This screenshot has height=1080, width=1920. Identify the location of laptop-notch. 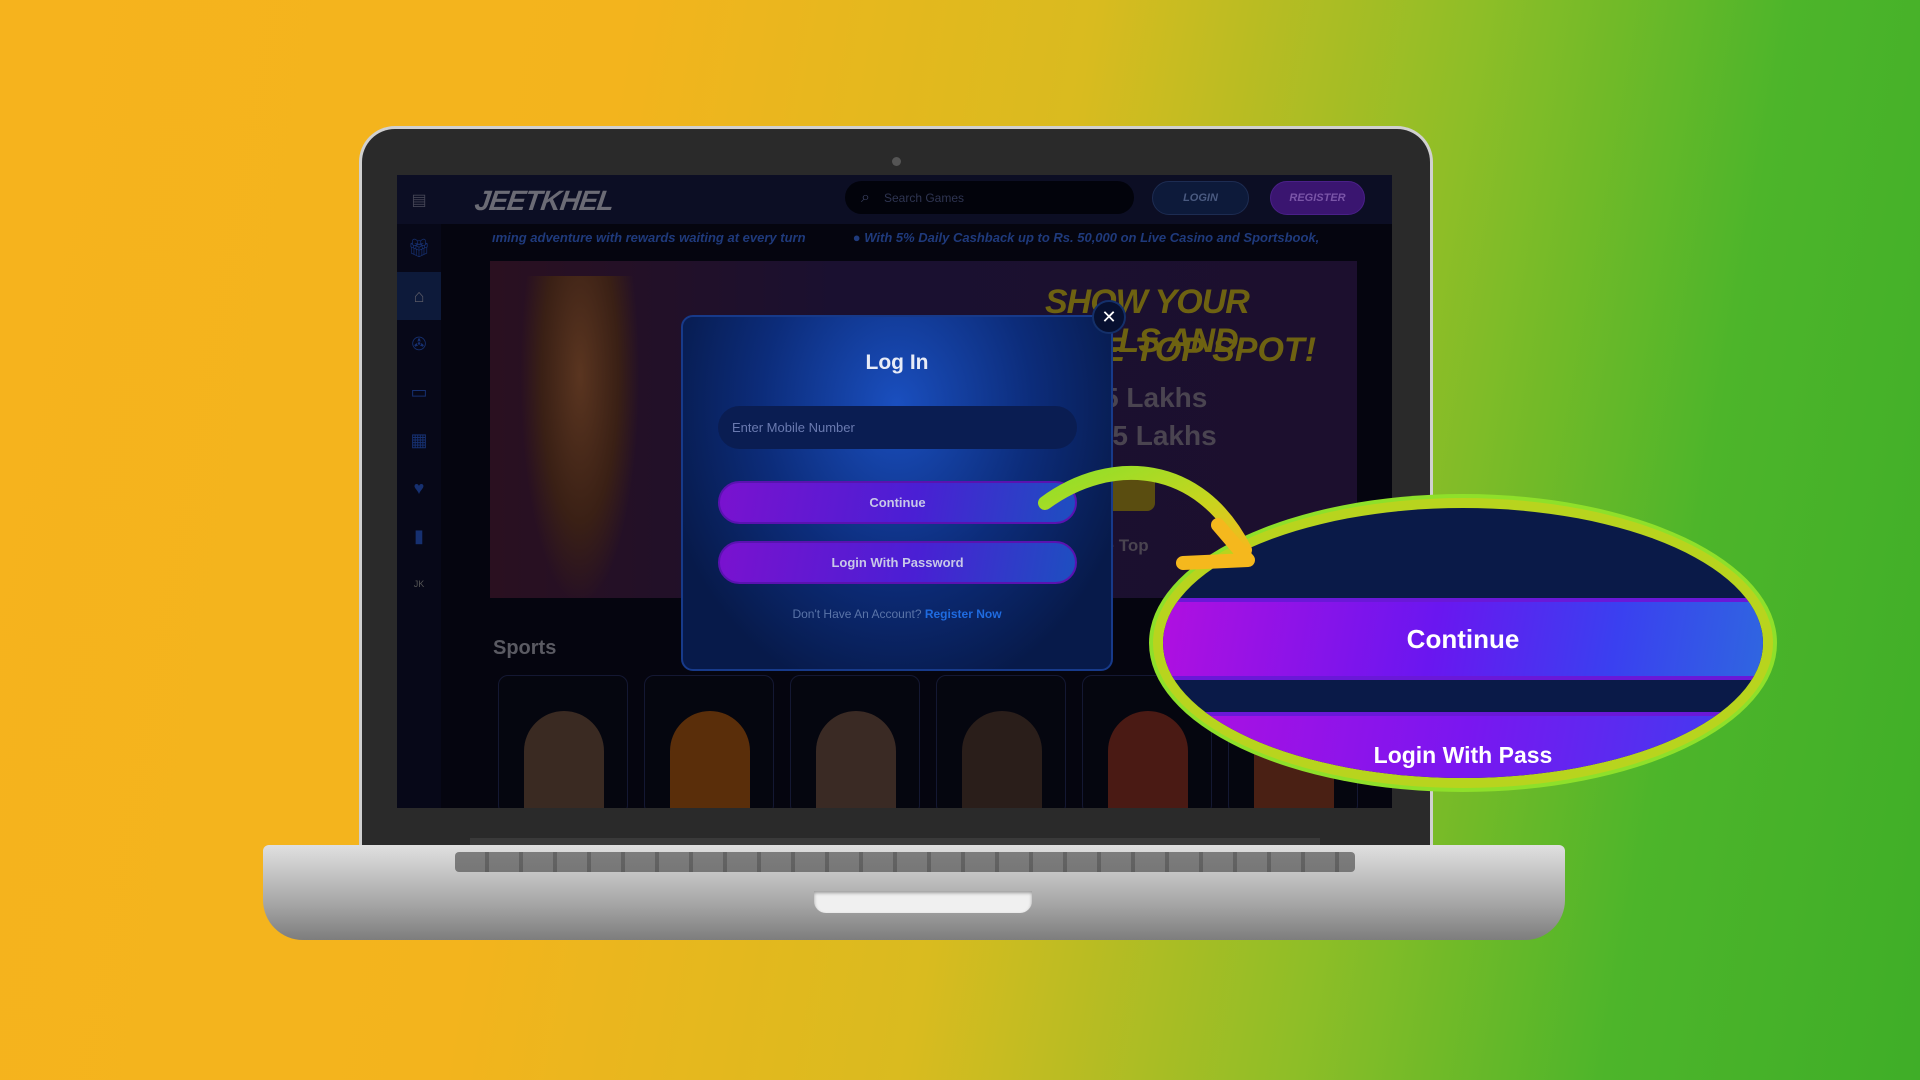
(923, 902).